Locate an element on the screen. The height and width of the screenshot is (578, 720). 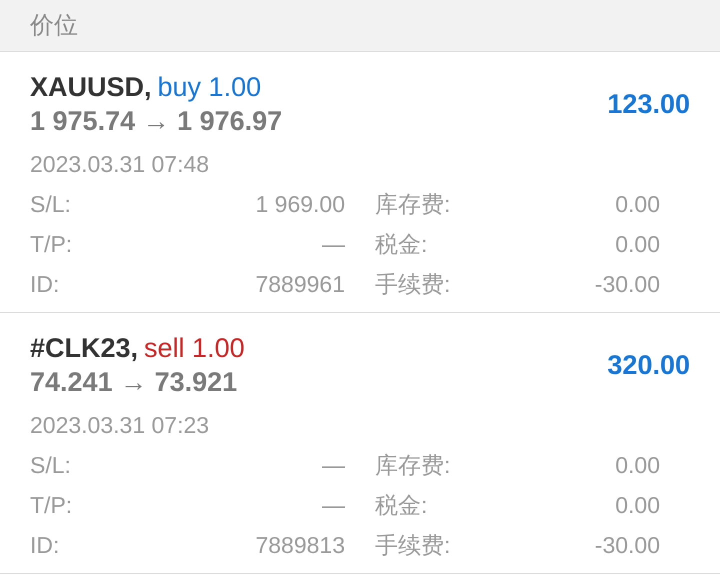
symbol-label: XAUUSD, is located at coordinates (91, 87).